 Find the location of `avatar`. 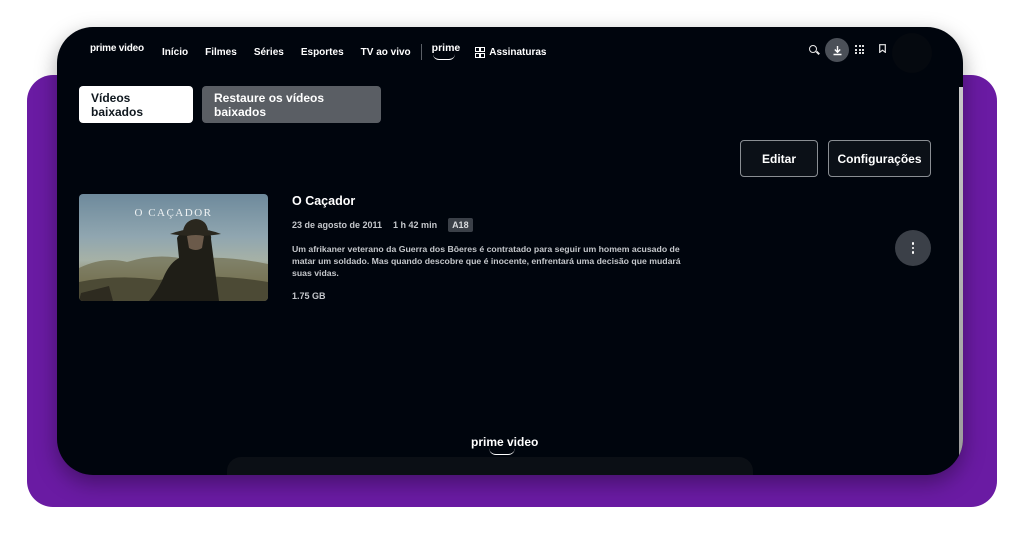

avatar is located at coordinates (912, 53).